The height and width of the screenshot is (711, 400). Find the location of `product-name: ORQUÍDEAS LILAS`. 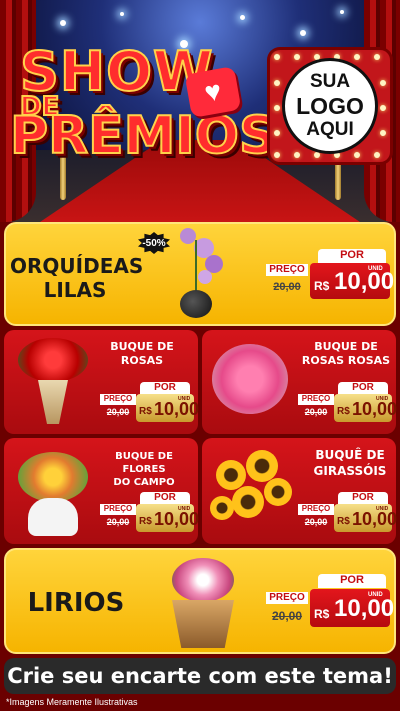

product-name: ORQUÍDEAS LILAS is located at coordinates (77, 278).